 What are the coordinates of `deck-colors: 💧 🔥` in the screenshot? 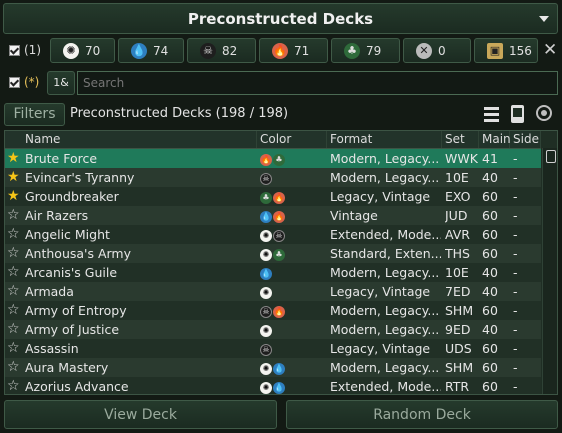 It's located at (293, 215).